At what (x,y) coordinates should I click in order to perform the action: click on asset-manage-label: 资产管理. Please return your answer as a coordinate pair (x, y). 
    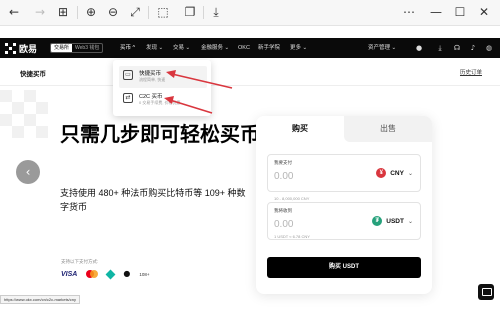
    Looking at the image, I should click on (379, 48).